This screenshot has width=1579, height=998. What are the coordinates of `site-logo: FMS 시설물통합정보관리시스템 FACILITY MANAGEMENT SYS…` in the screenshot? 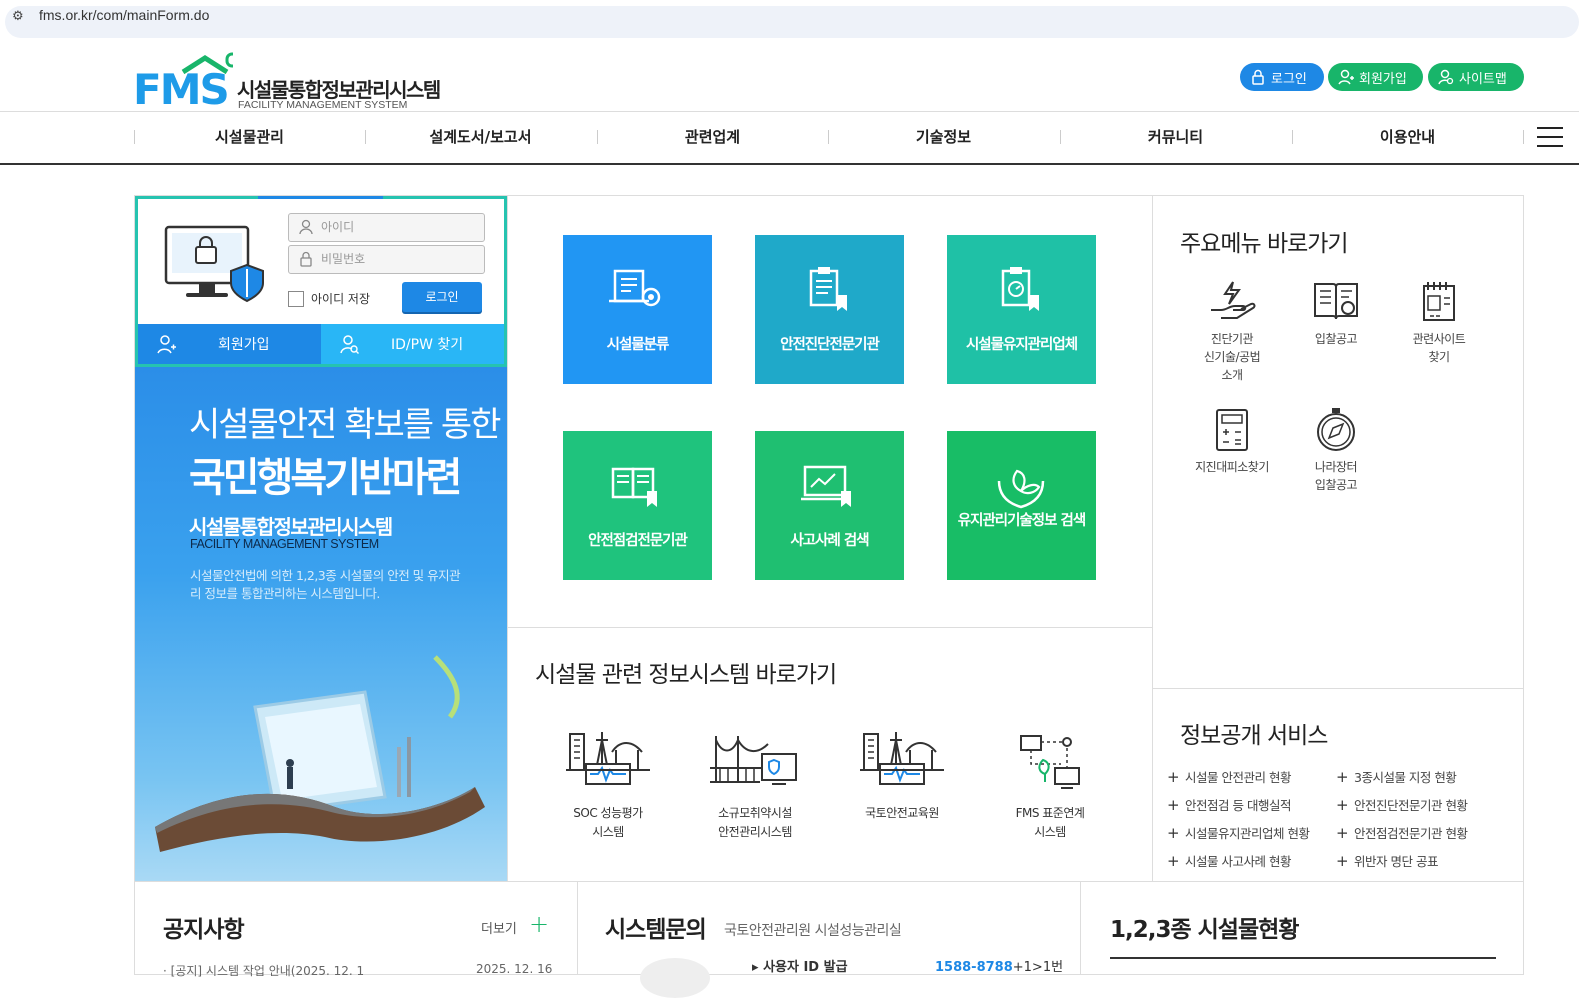 It's located at (287, 81).